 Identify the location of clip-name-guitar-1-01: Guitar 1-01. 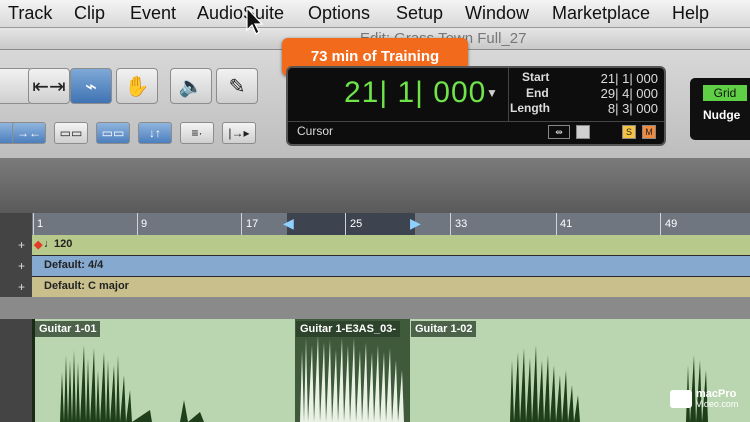
(68, 329).